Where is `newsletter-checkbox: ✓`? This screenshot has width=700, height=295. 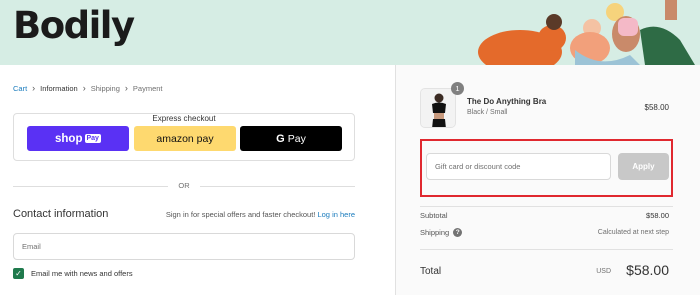
newsletter-checkbox: ✓ is located at coordinates (18, 273).